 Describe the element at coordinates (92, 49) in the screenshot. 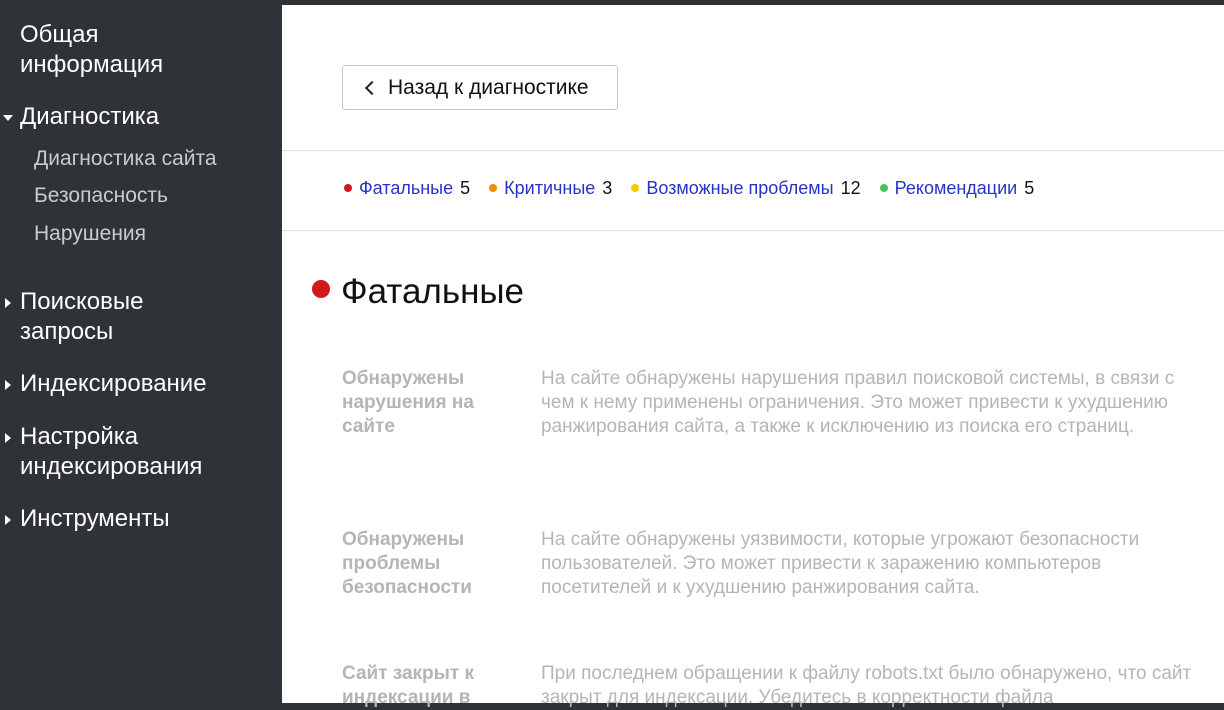

I see `nav-overview-label: Общая информация` at that location.